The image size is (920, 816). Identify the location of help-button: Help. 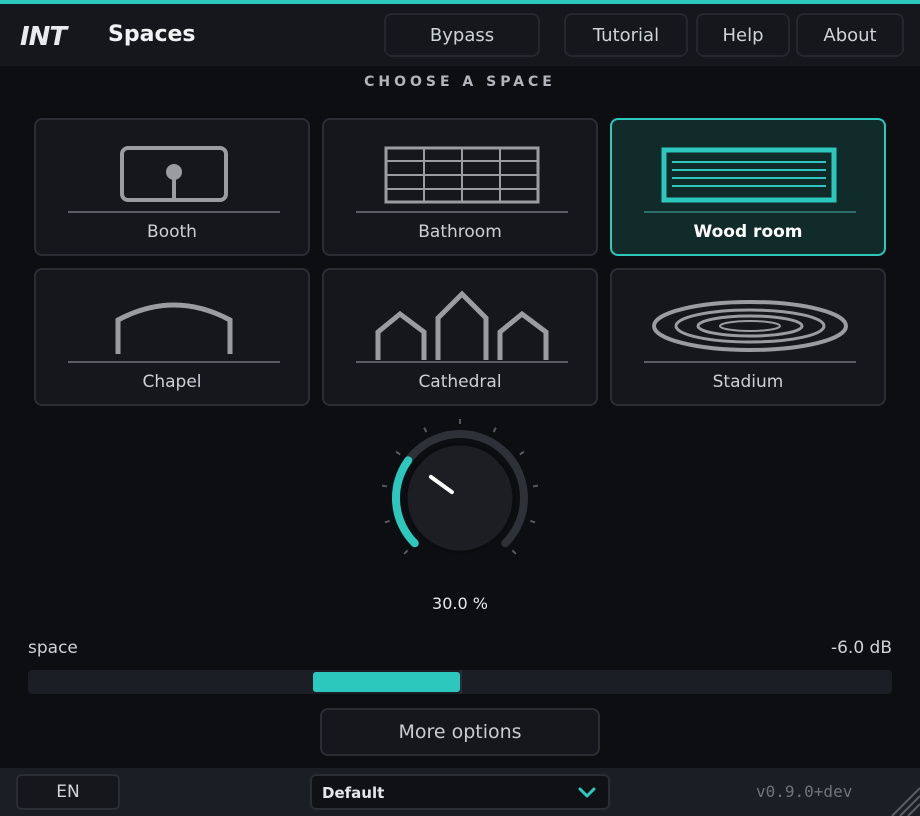
(743, 35).